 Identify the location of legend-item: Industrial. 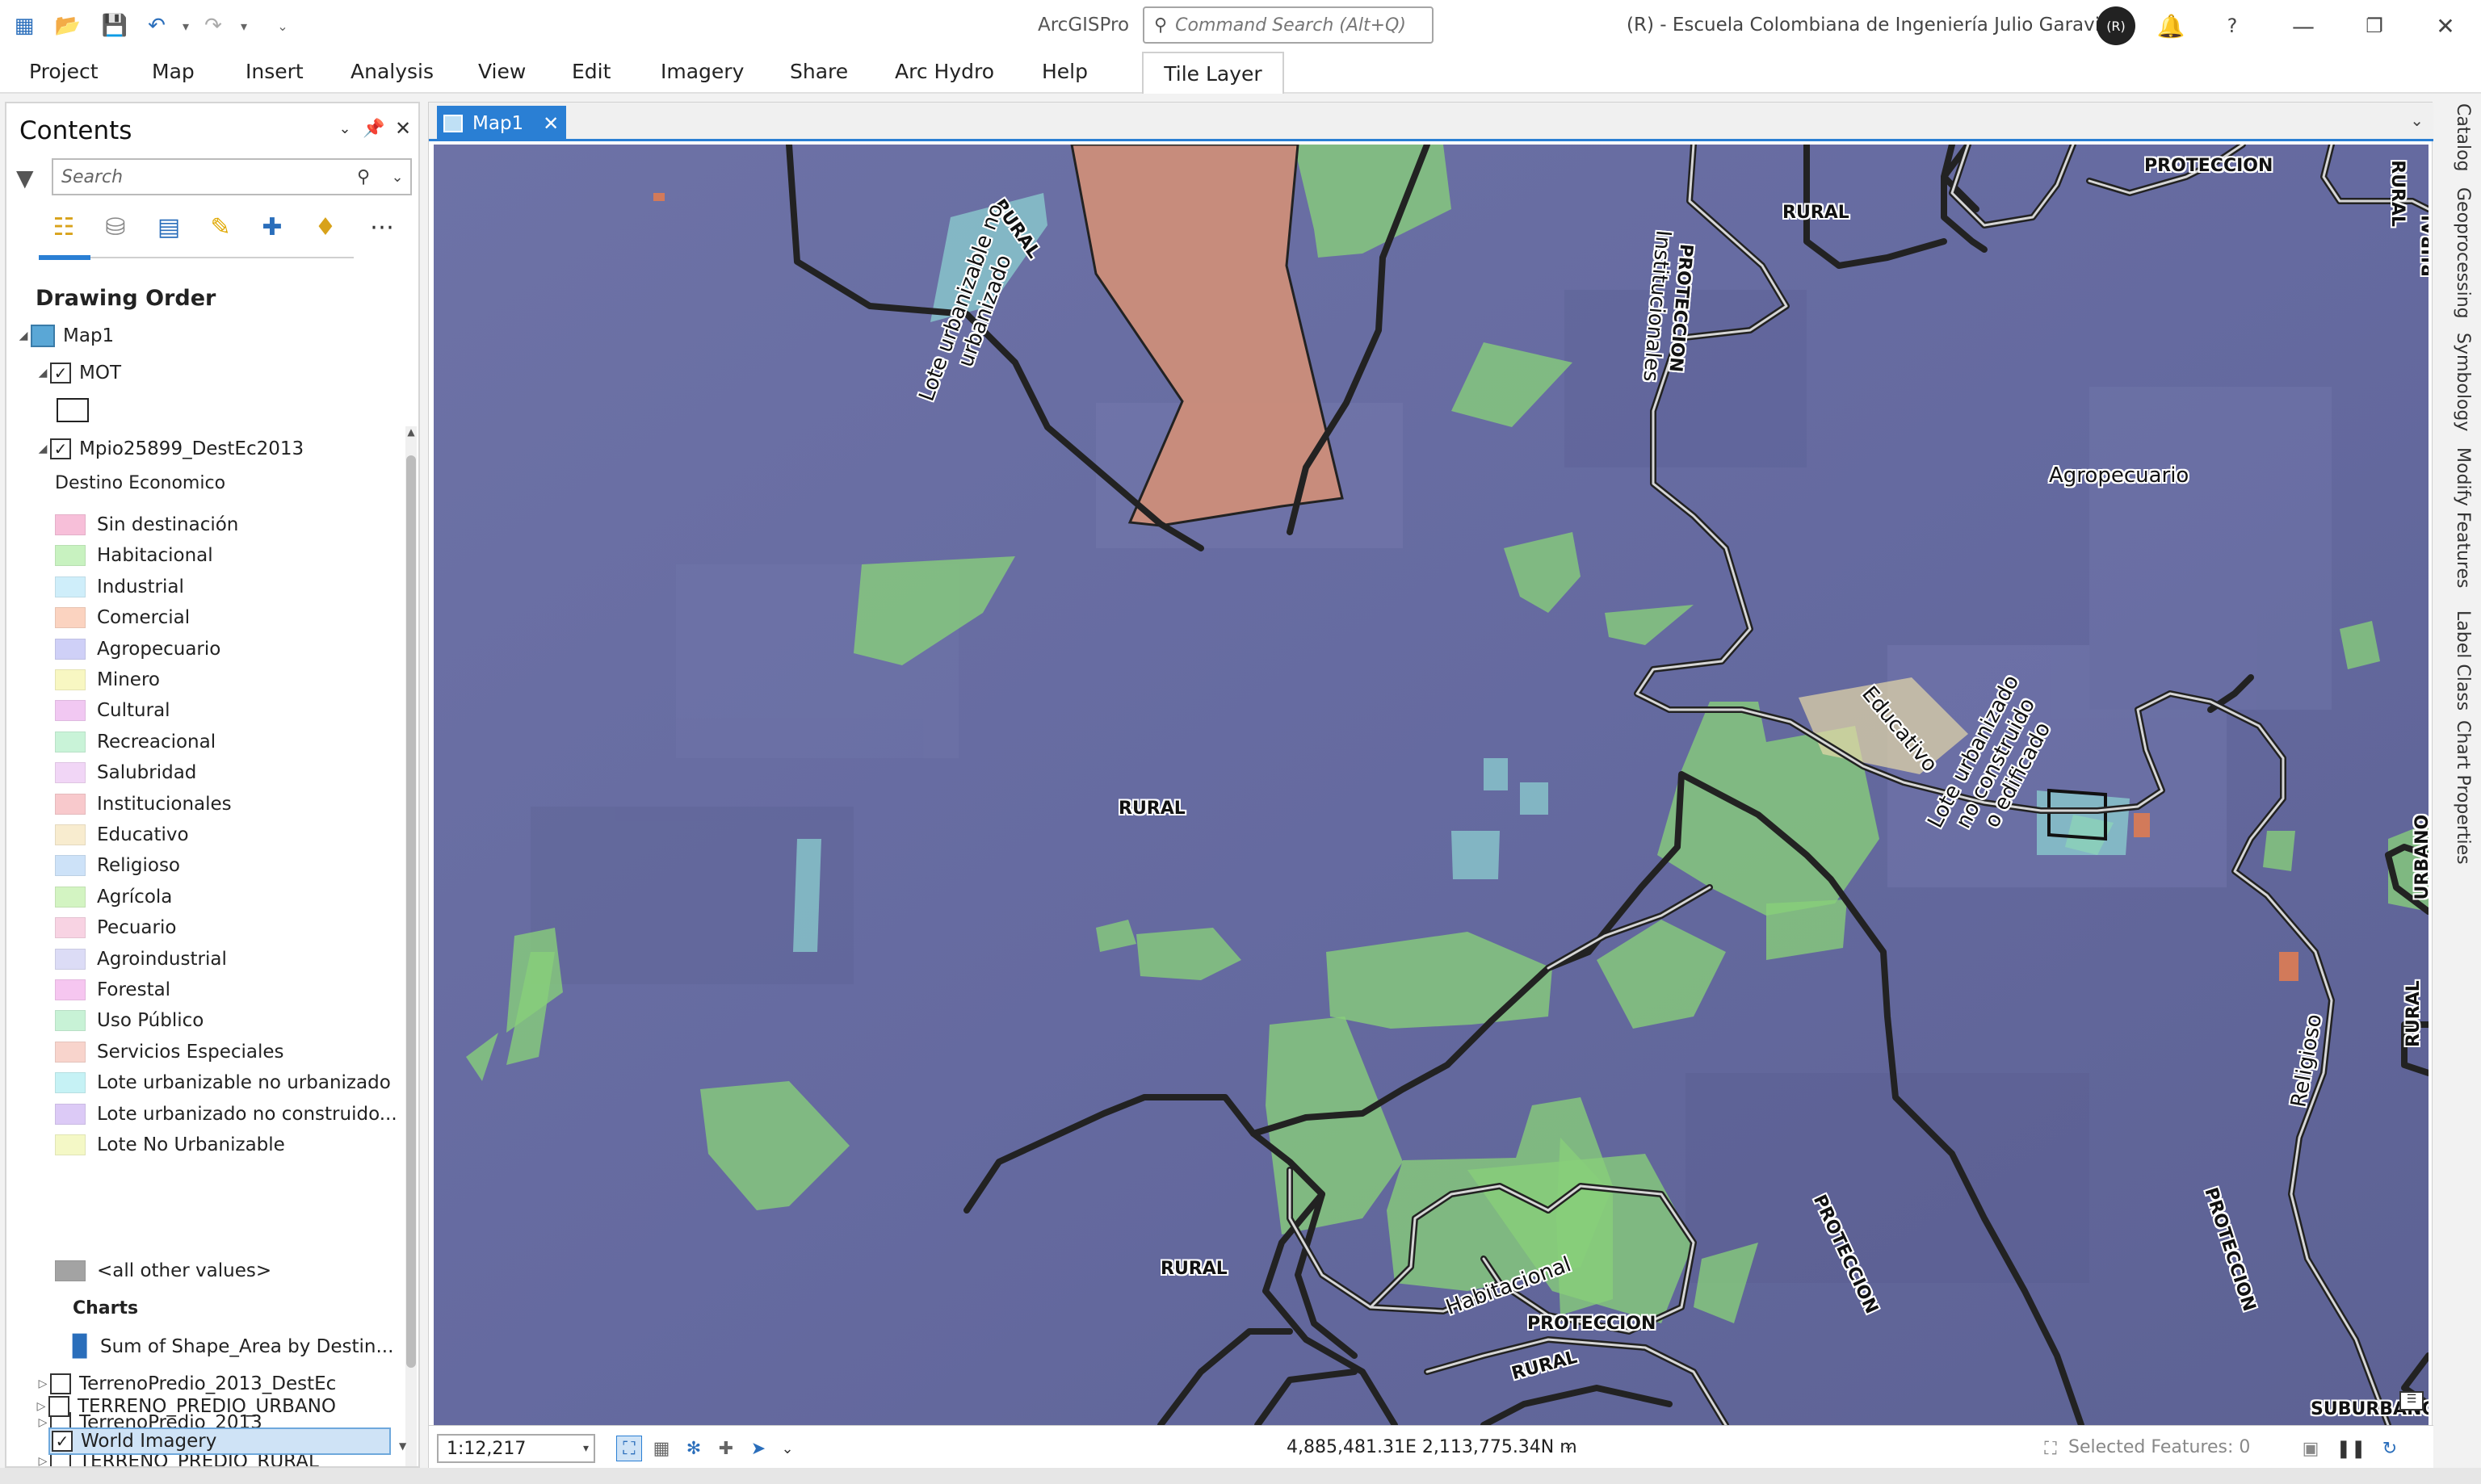
(119, 587).